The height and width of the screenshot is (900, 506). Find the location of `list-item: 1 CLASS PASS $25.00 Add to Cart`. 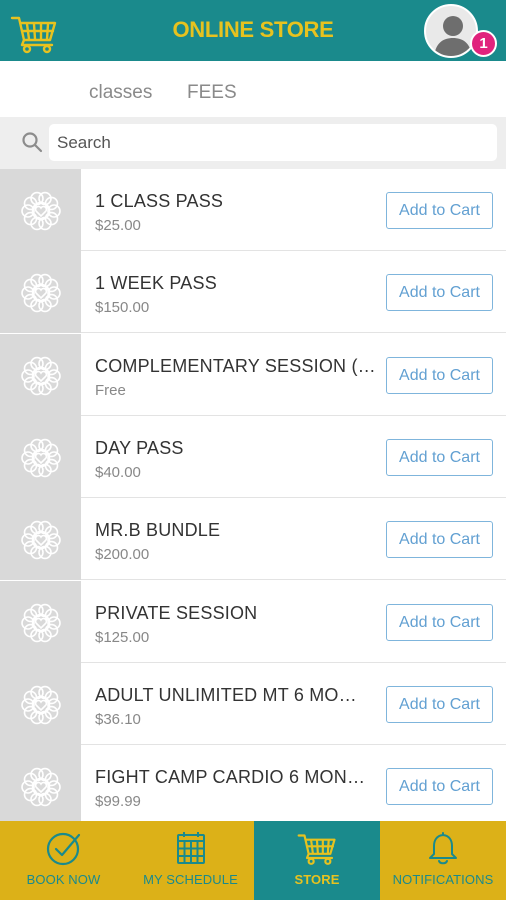

list-item: 1 CLASS PASS $25.00 Add to Cart is located at coordinates (253, 210).